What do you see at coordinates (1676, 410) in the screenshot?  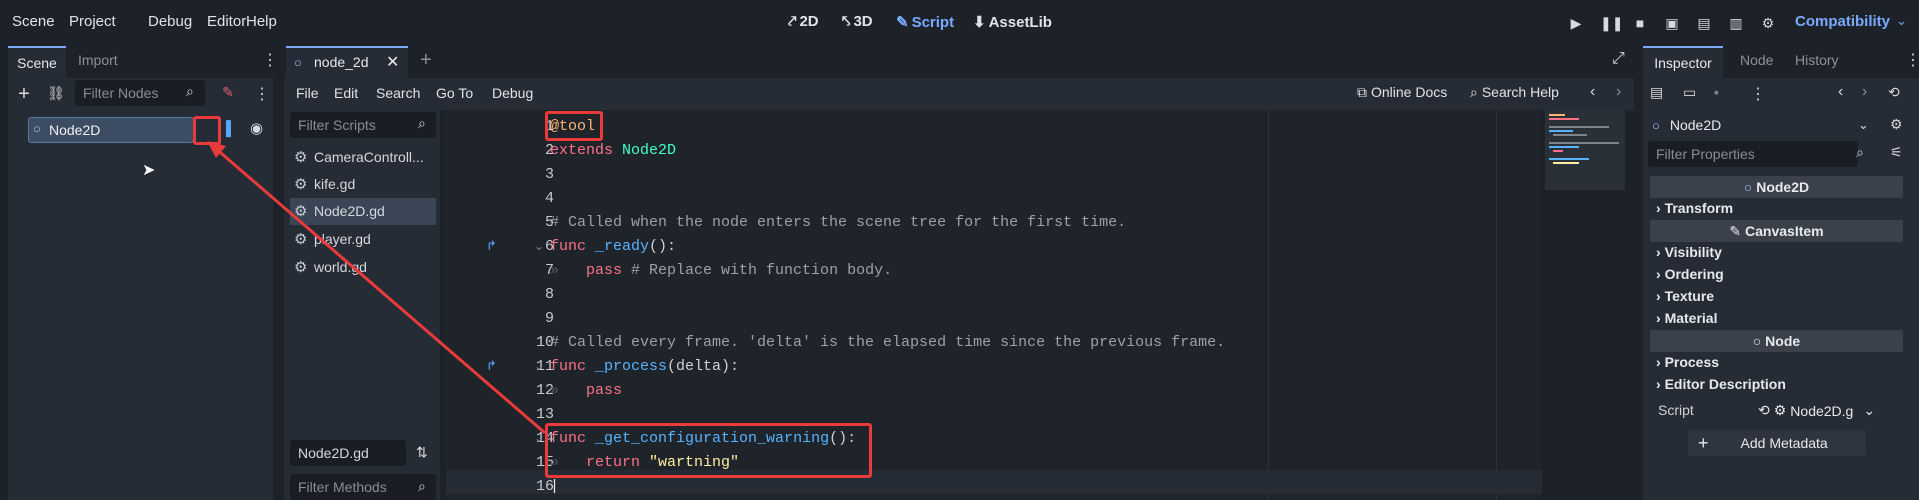 I see `script-property-label: Script` at bounding box center [1676, 410].